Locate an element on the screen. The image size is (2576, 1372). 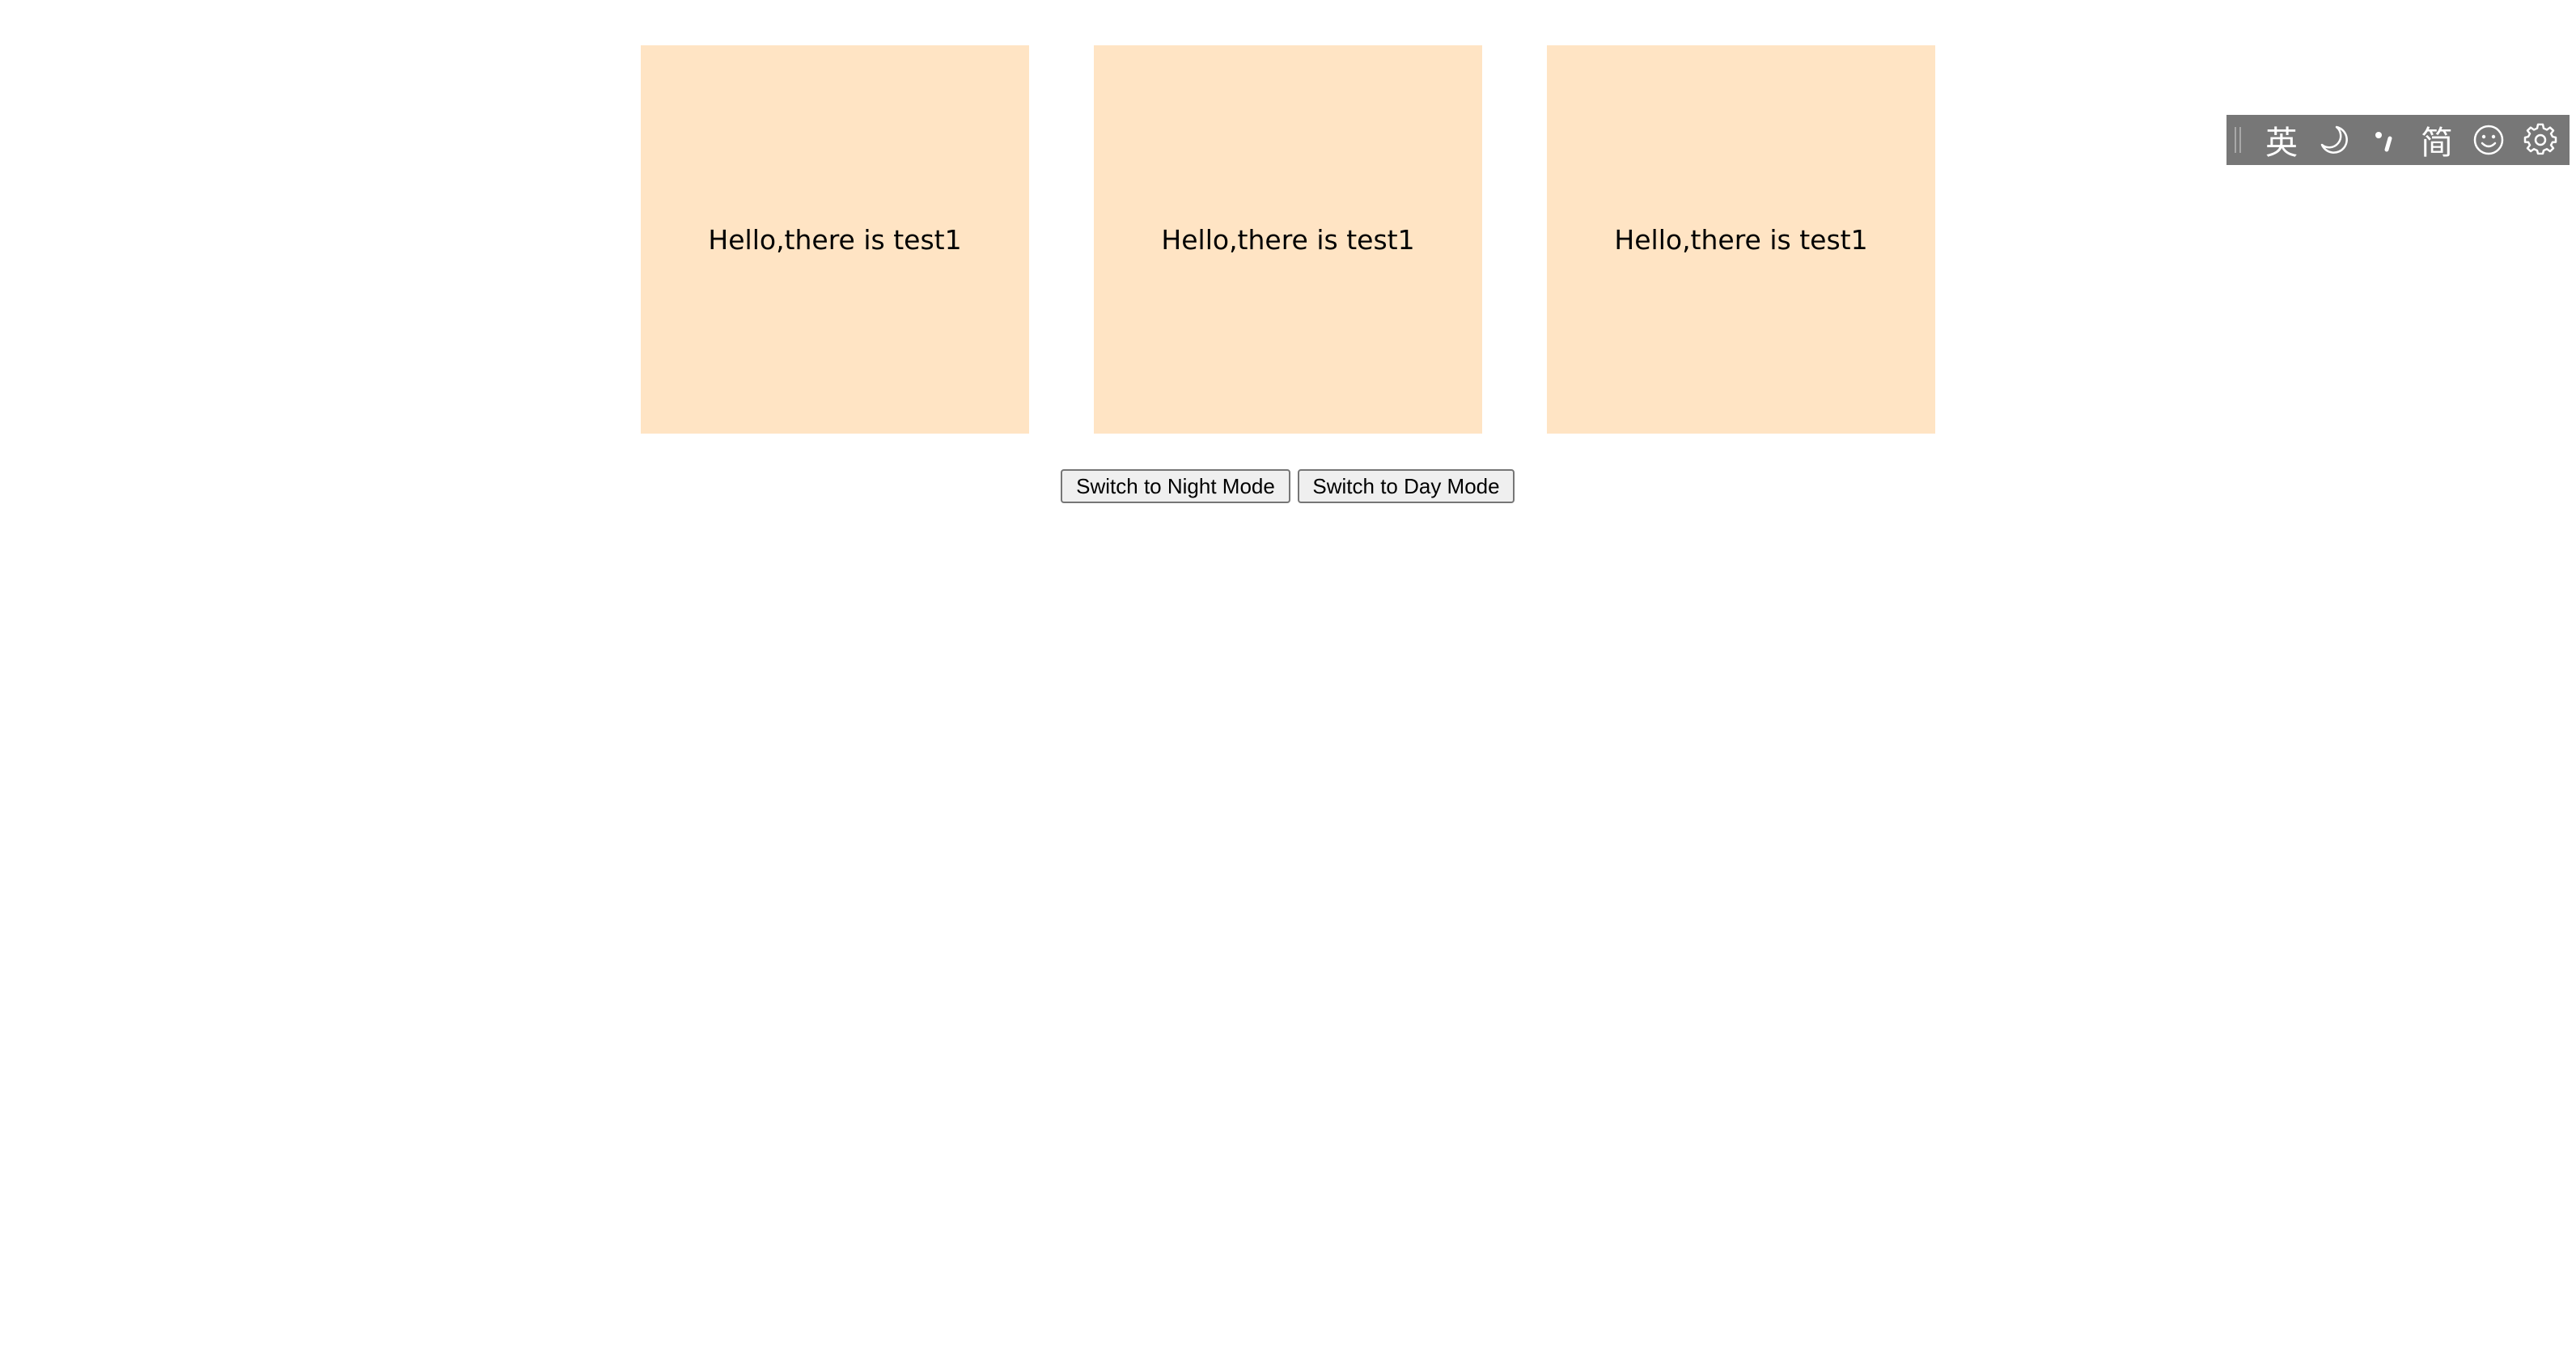
card-3-text: Hello,there is test1 is located at coordinates (1741, 239).